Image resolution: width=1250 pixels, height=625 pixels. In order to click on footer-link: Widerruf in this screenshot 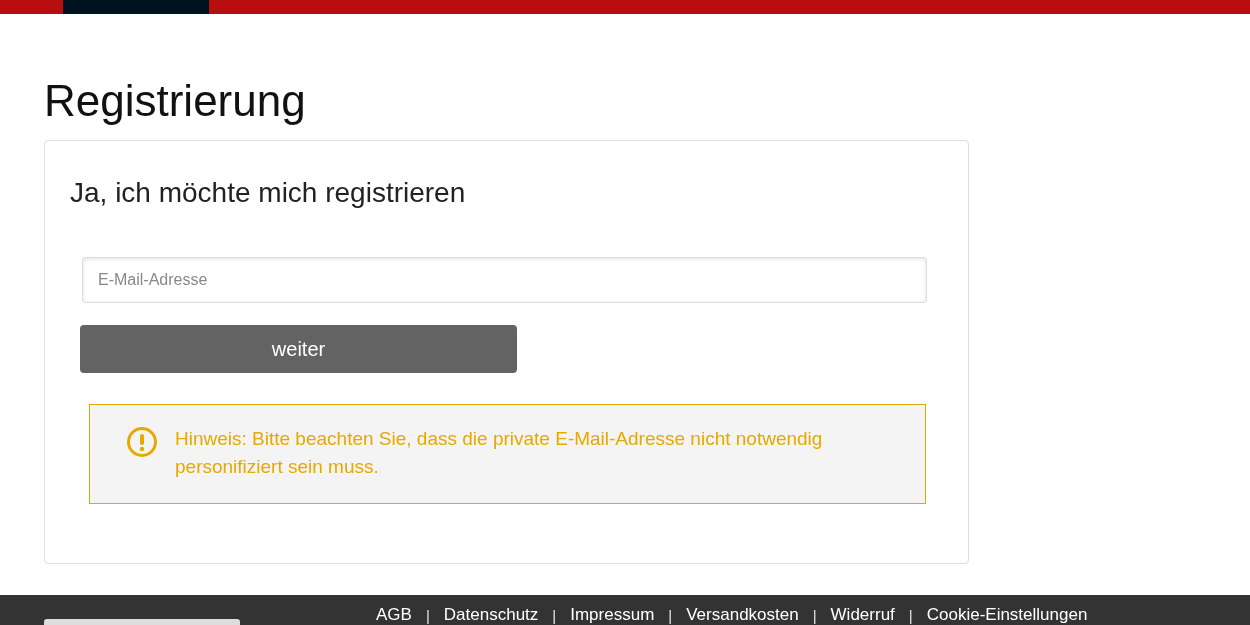, I will do `click(862, 615)`.